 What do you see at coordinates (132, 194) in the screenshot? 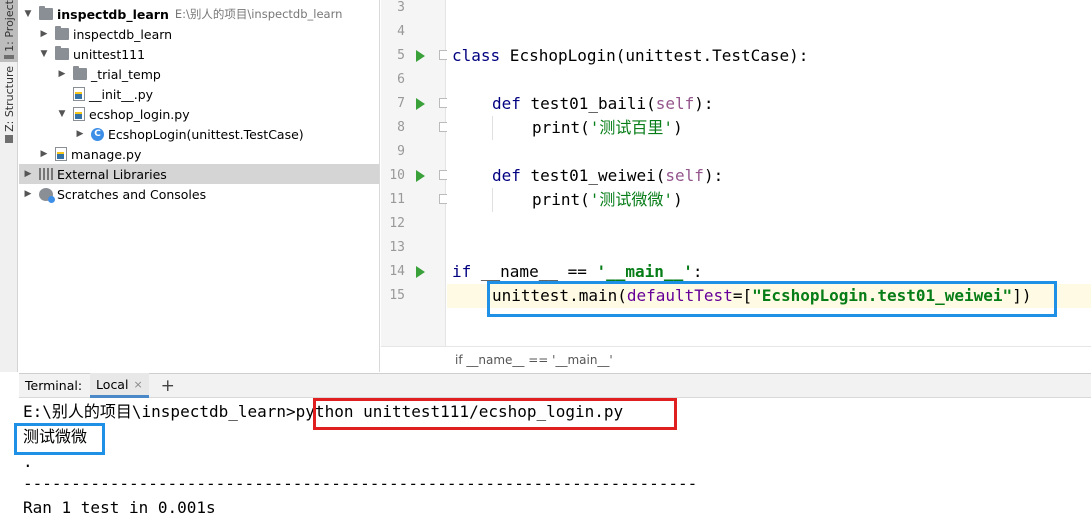
I see `tree-item-label: Scratches and Consoles` at bounding box center [132, 194].